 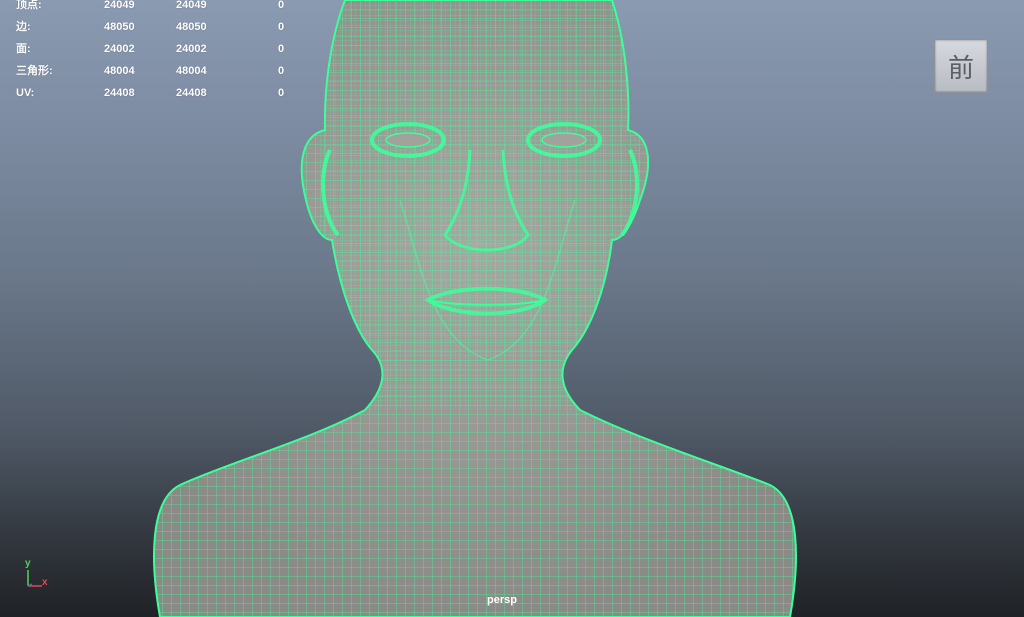 I want to click on hud-row-edges: 边: 48050 48050 0, so click(x=161, y=27).